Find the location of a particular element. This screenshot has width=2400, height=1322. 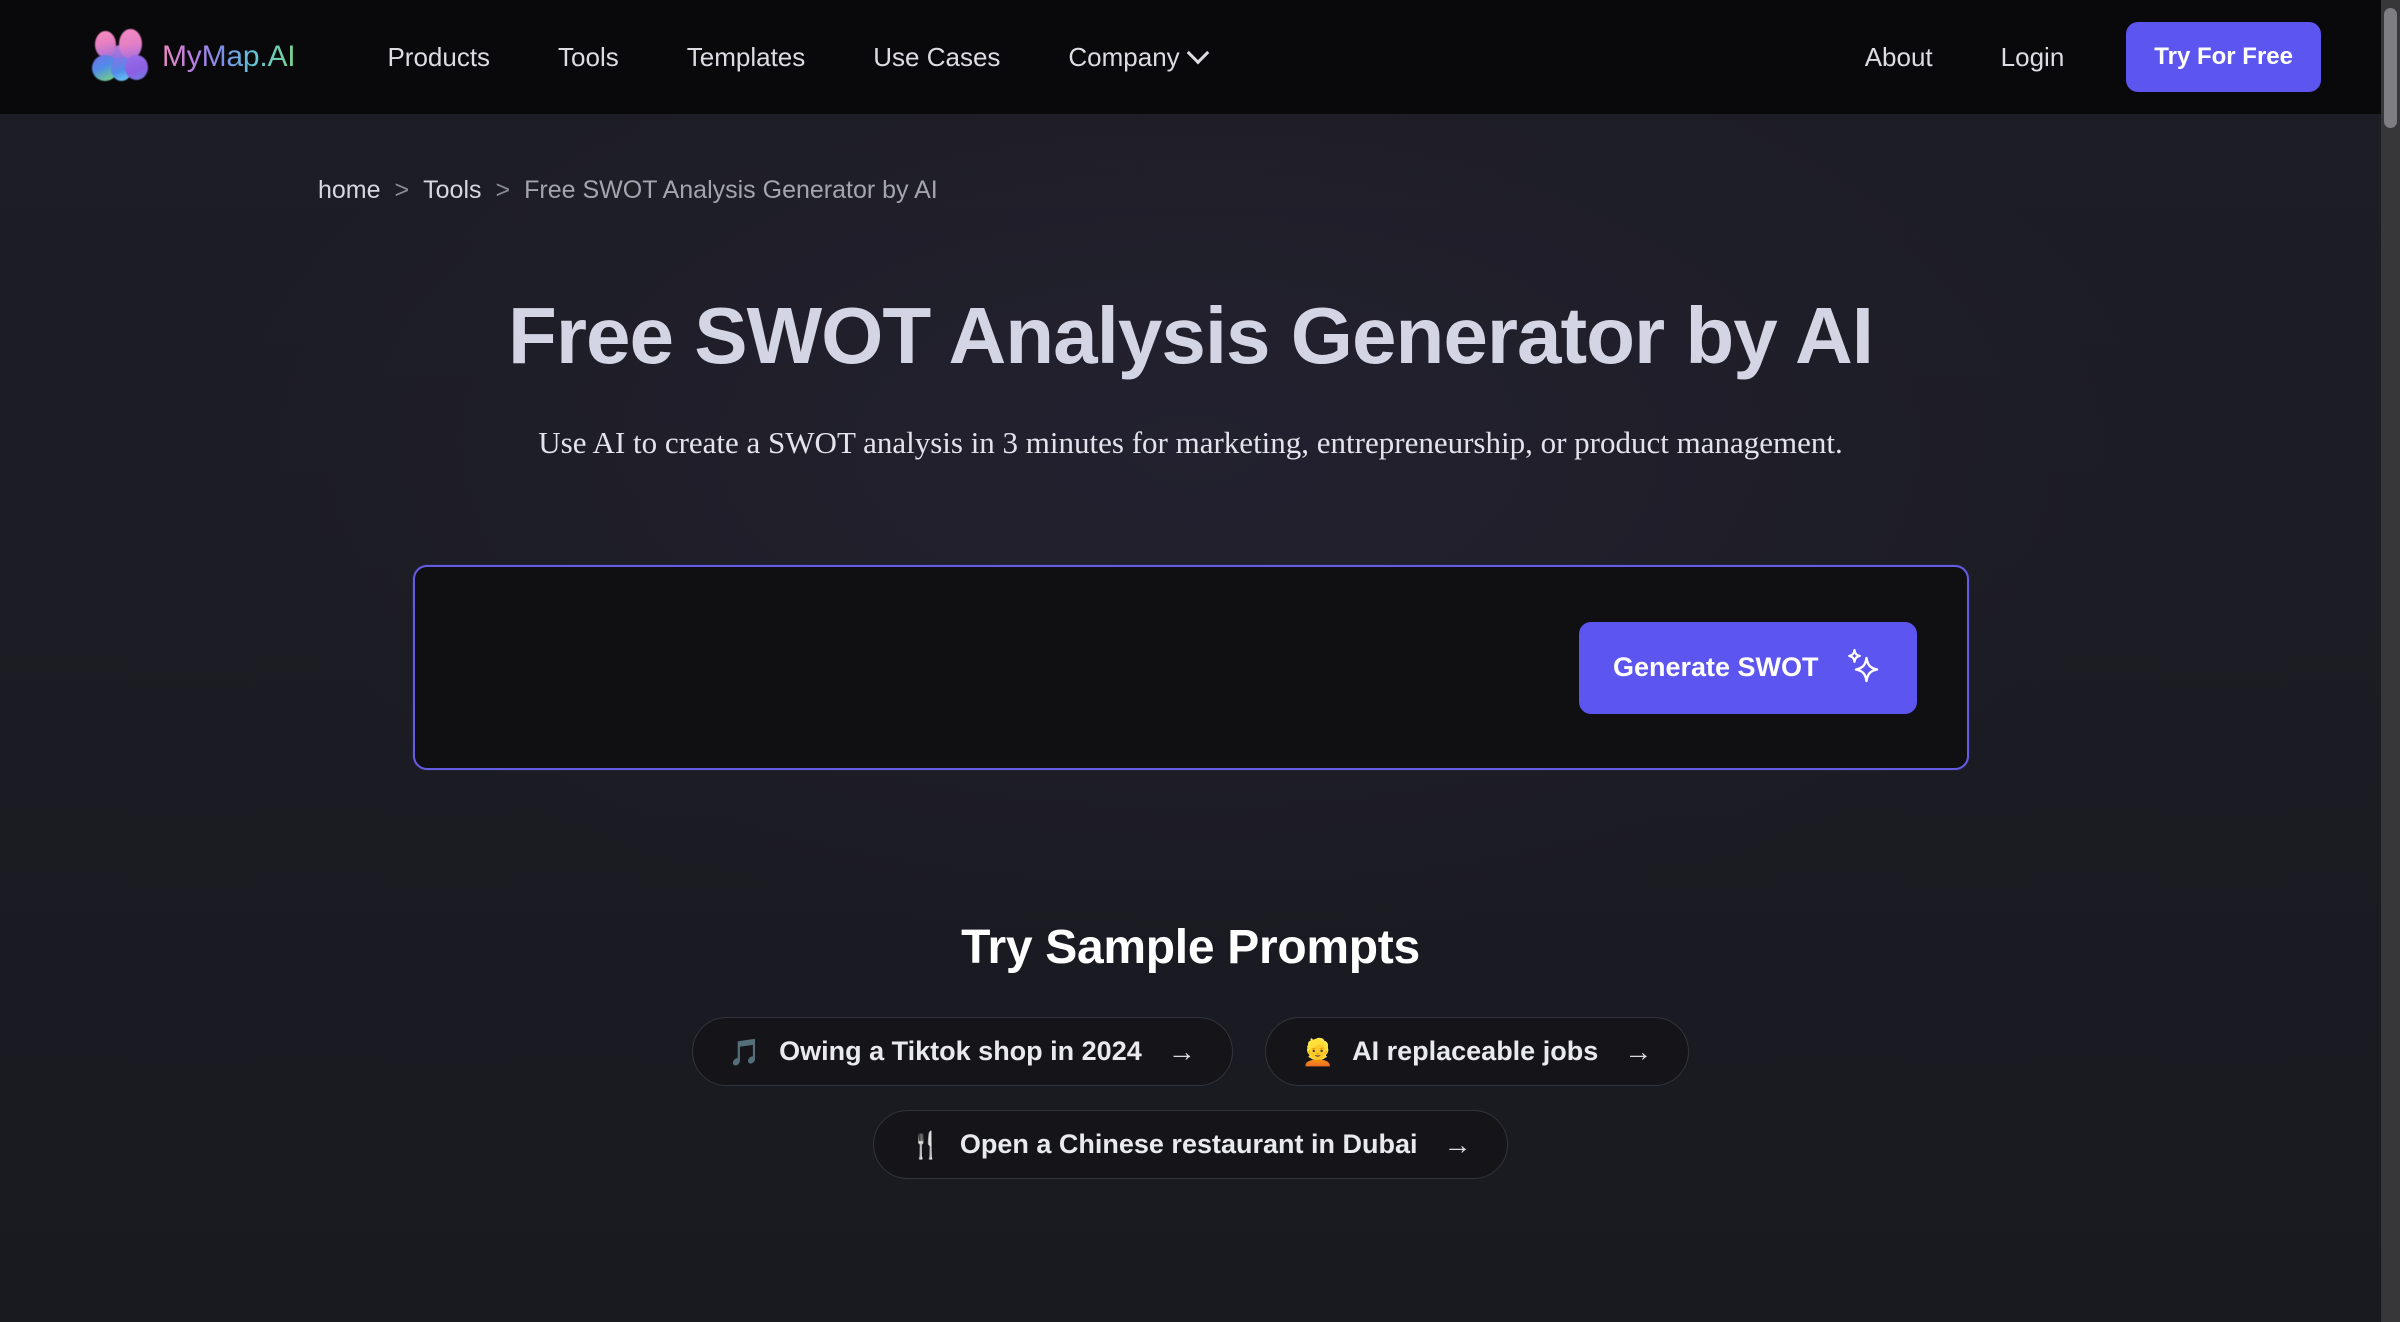

header-actions: About Login Try For Free is located at coordinates (2106, 57).